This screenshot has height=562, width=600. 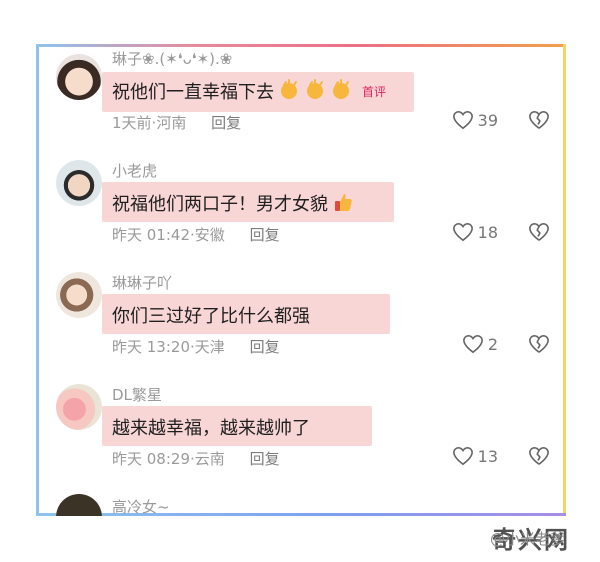 I want to click on comment-content: 你们三过好了比什么都强, so click(x=211, y=315).